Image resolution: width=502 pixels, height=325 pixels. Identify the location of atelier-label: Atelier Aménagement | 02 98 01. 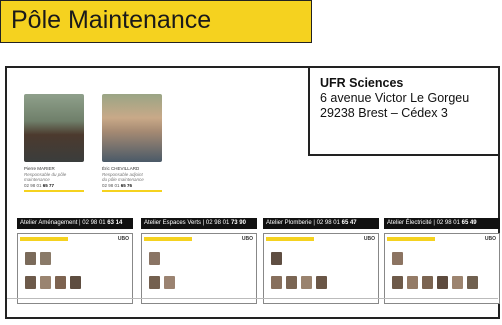
(63, 223).